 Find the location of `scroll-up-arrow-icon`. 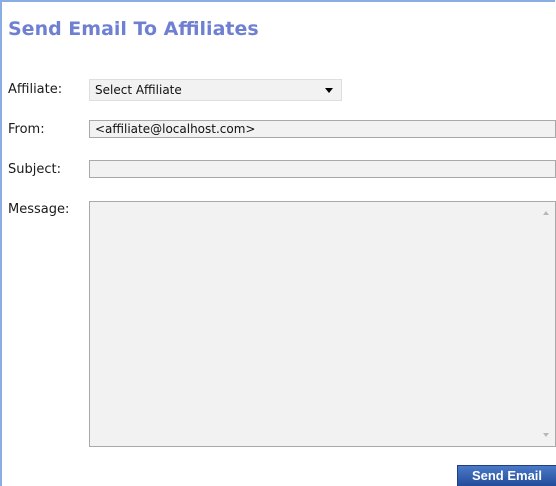

scroll-up-arrow-icon is located at coordinates (546, 213).